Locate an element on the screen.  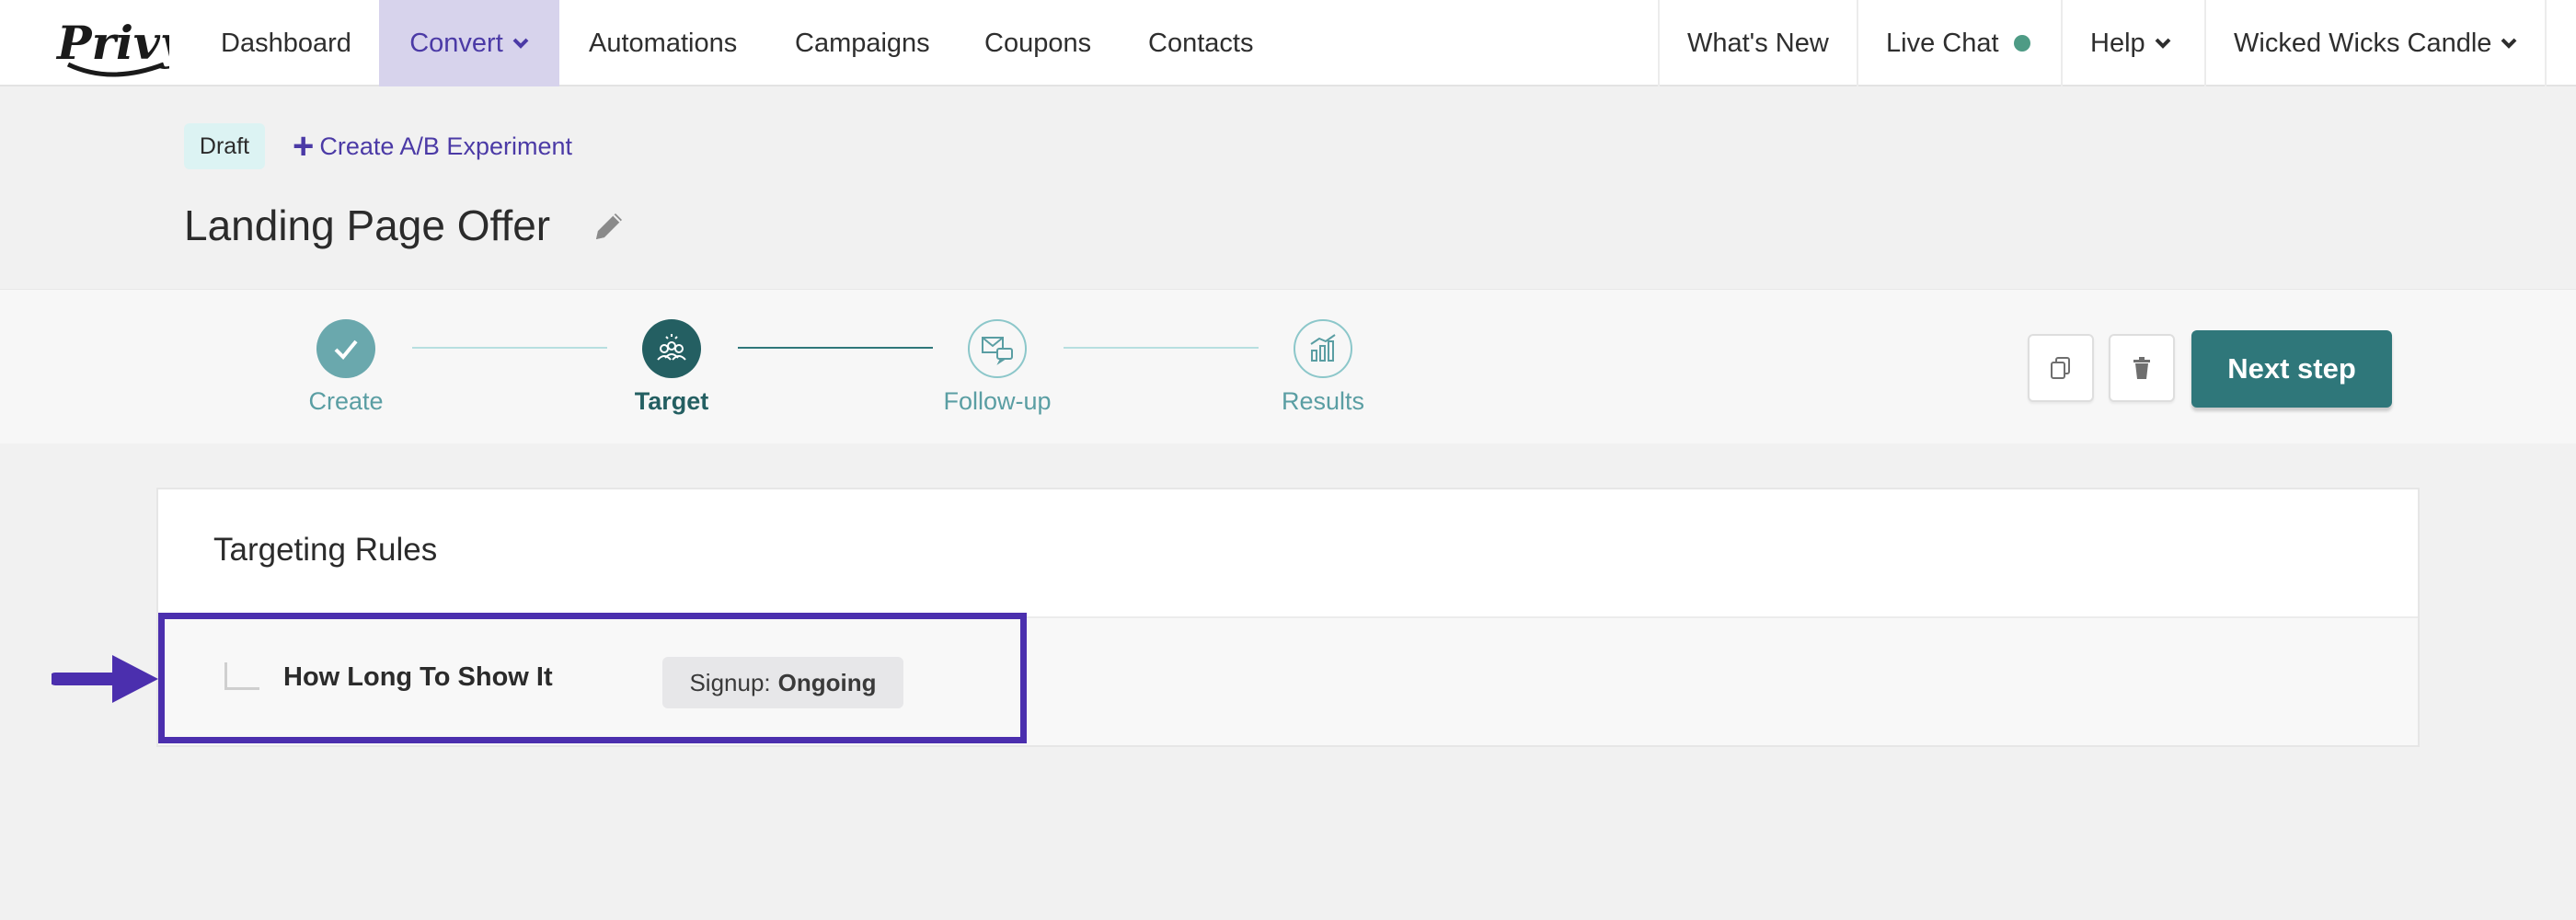
nav-live-chat: Live Chat is located at coordinates (1958, 43).